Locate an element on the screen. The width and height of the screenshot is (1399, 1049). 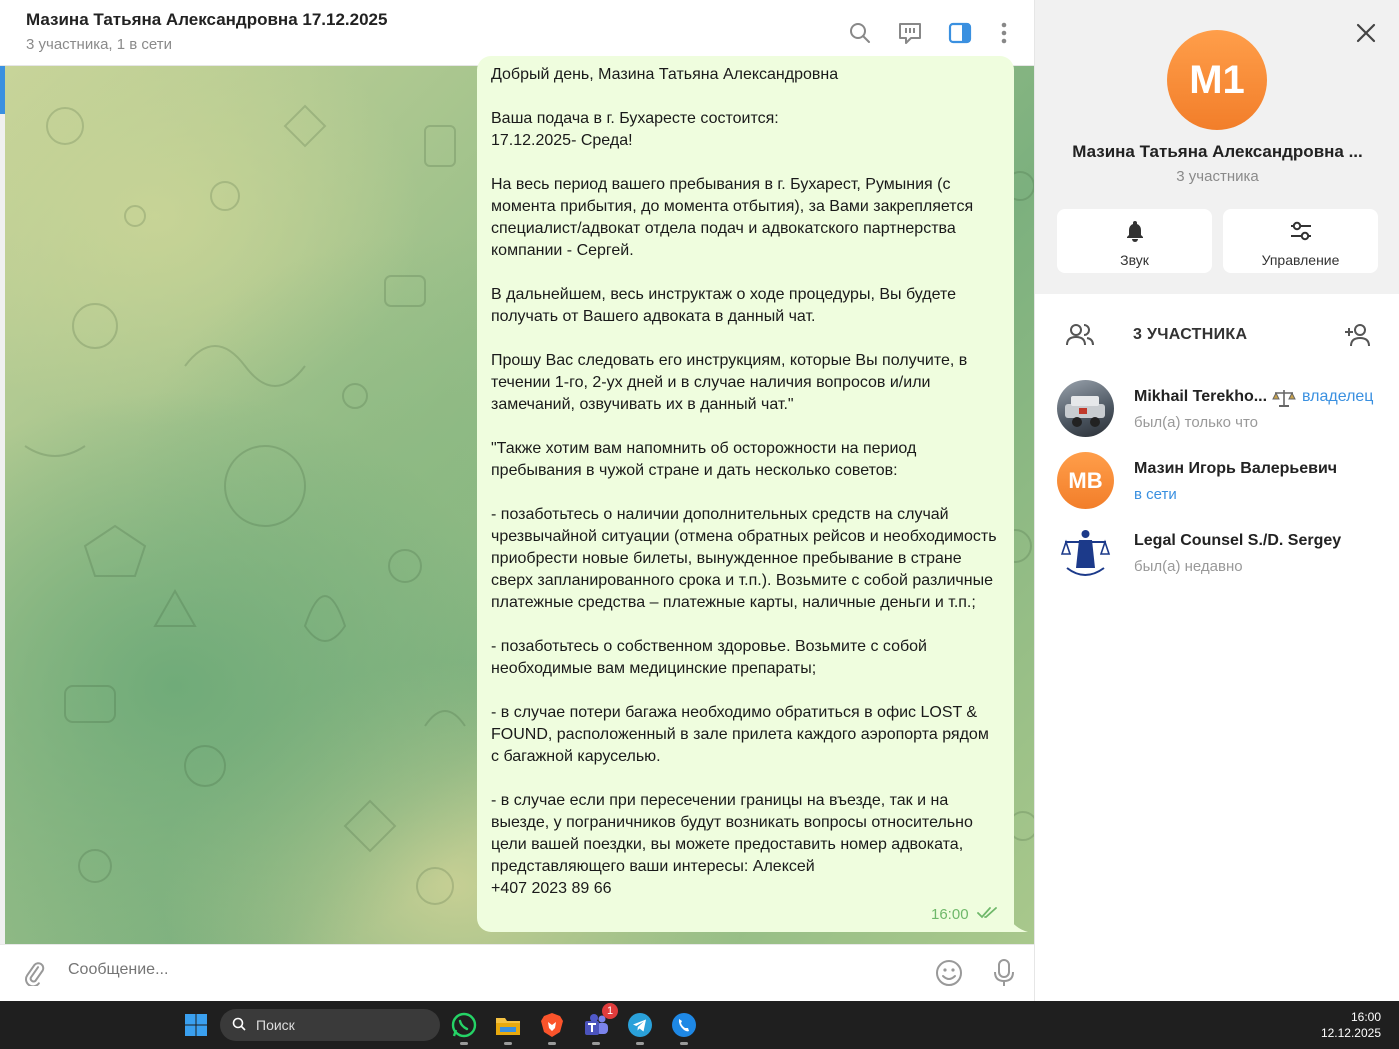
phone-app-icon is located at coordinates (684, 1027).